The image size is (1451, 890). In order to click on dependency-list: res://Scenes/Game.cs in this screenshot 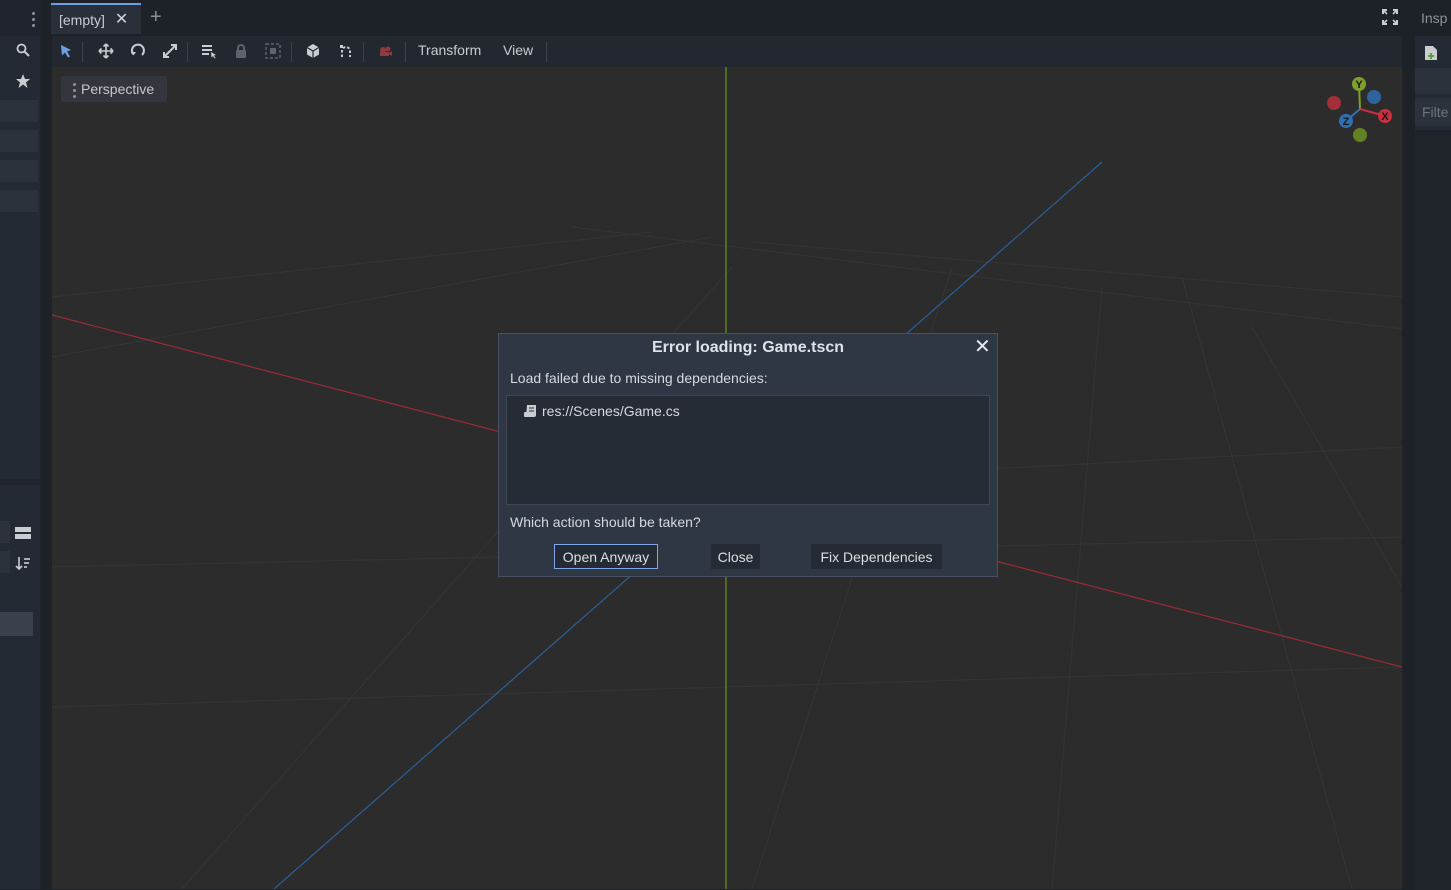, I will do `click(748, 450)`.